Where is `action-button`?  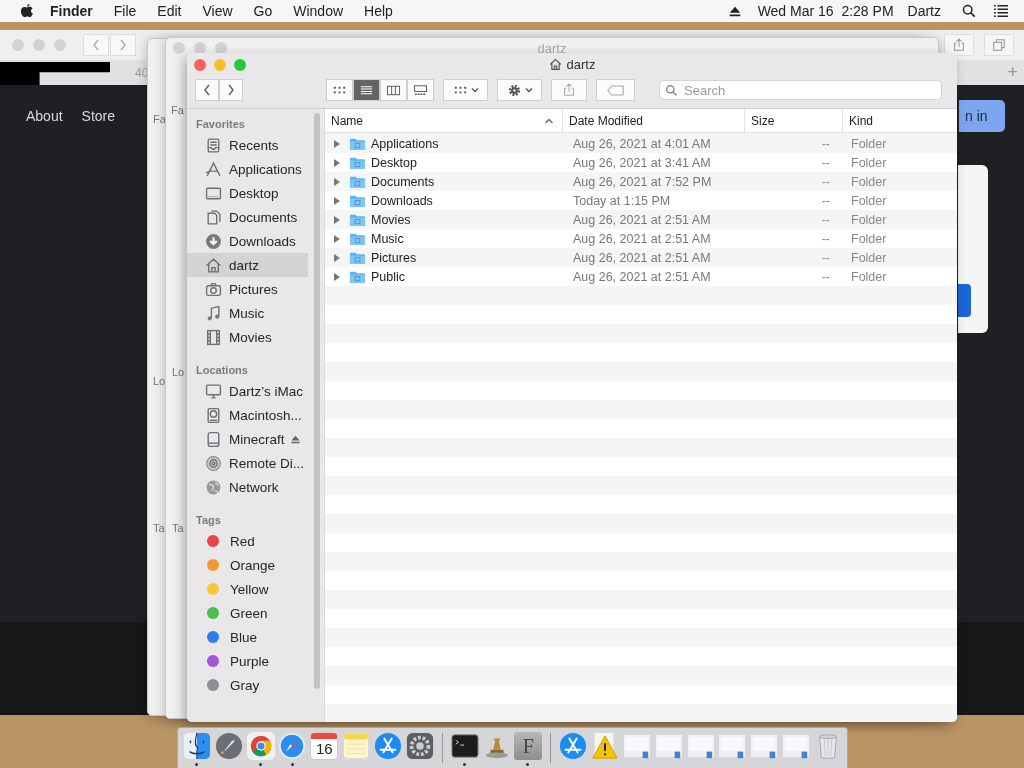
action-button is located at coordinates (519, 90).